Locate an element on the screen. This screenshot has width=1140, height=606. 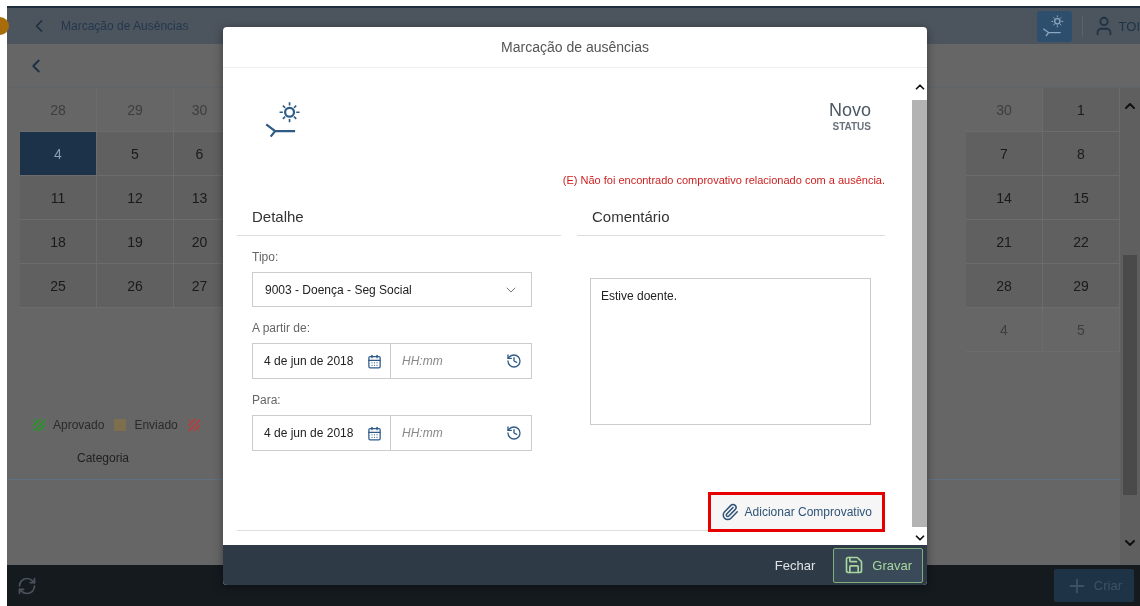
calendar-day: 18 is located at coordinates (58, 242).